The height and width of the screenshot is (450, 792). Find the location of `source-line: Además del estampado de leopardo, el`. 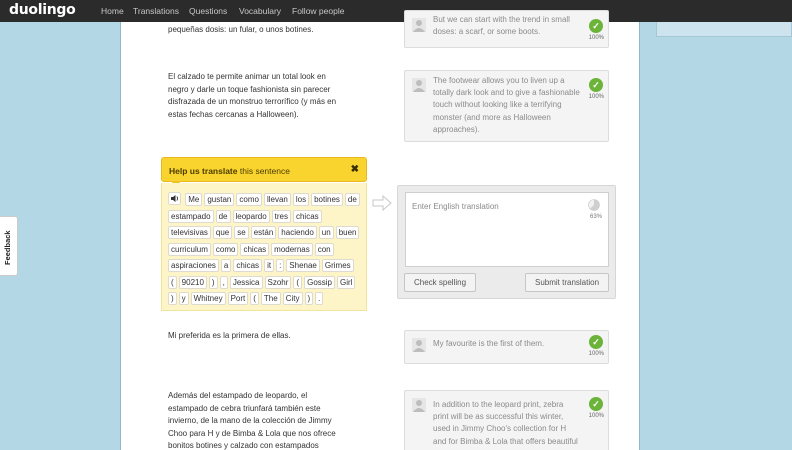

source-line: Además del estampado de leopardo, el is located at coordinates (238, 395).